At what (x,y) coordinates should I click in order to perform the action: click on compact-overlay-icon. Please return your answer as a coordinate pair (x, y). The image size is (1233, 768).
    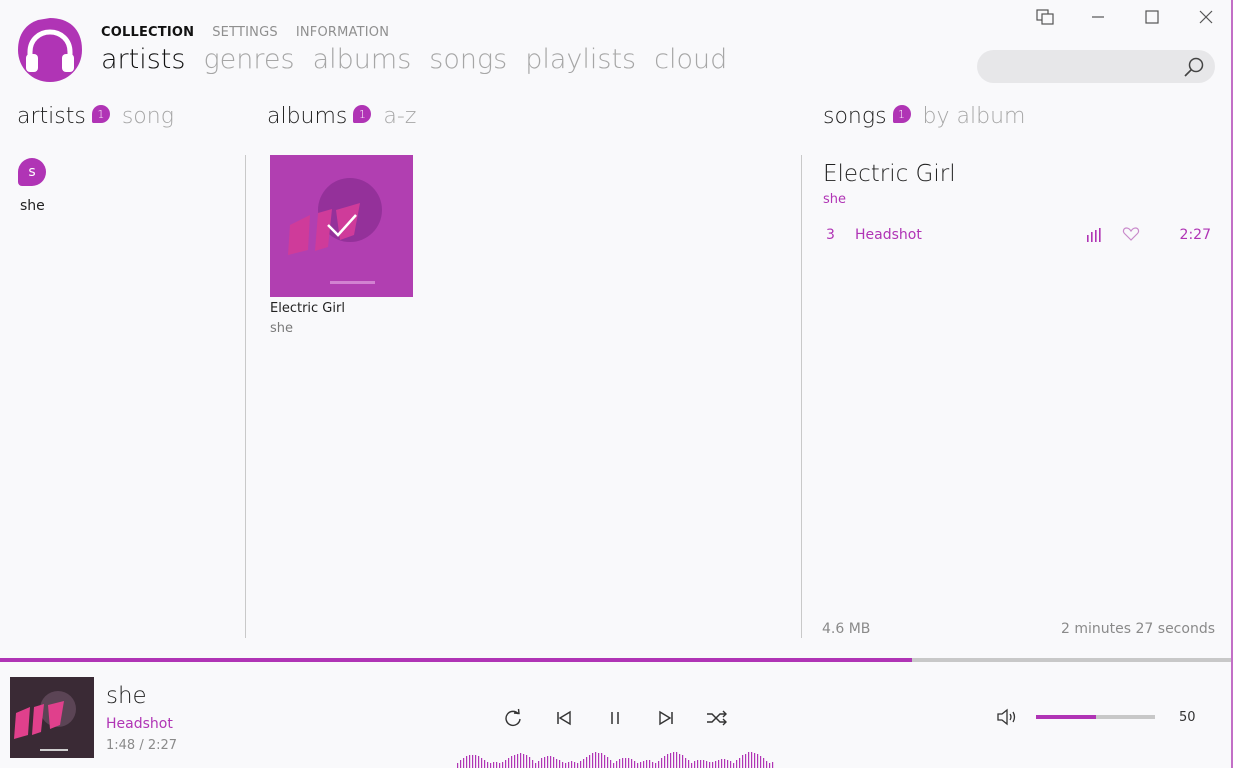
    Looking at the image, I should click on (1045, 17).